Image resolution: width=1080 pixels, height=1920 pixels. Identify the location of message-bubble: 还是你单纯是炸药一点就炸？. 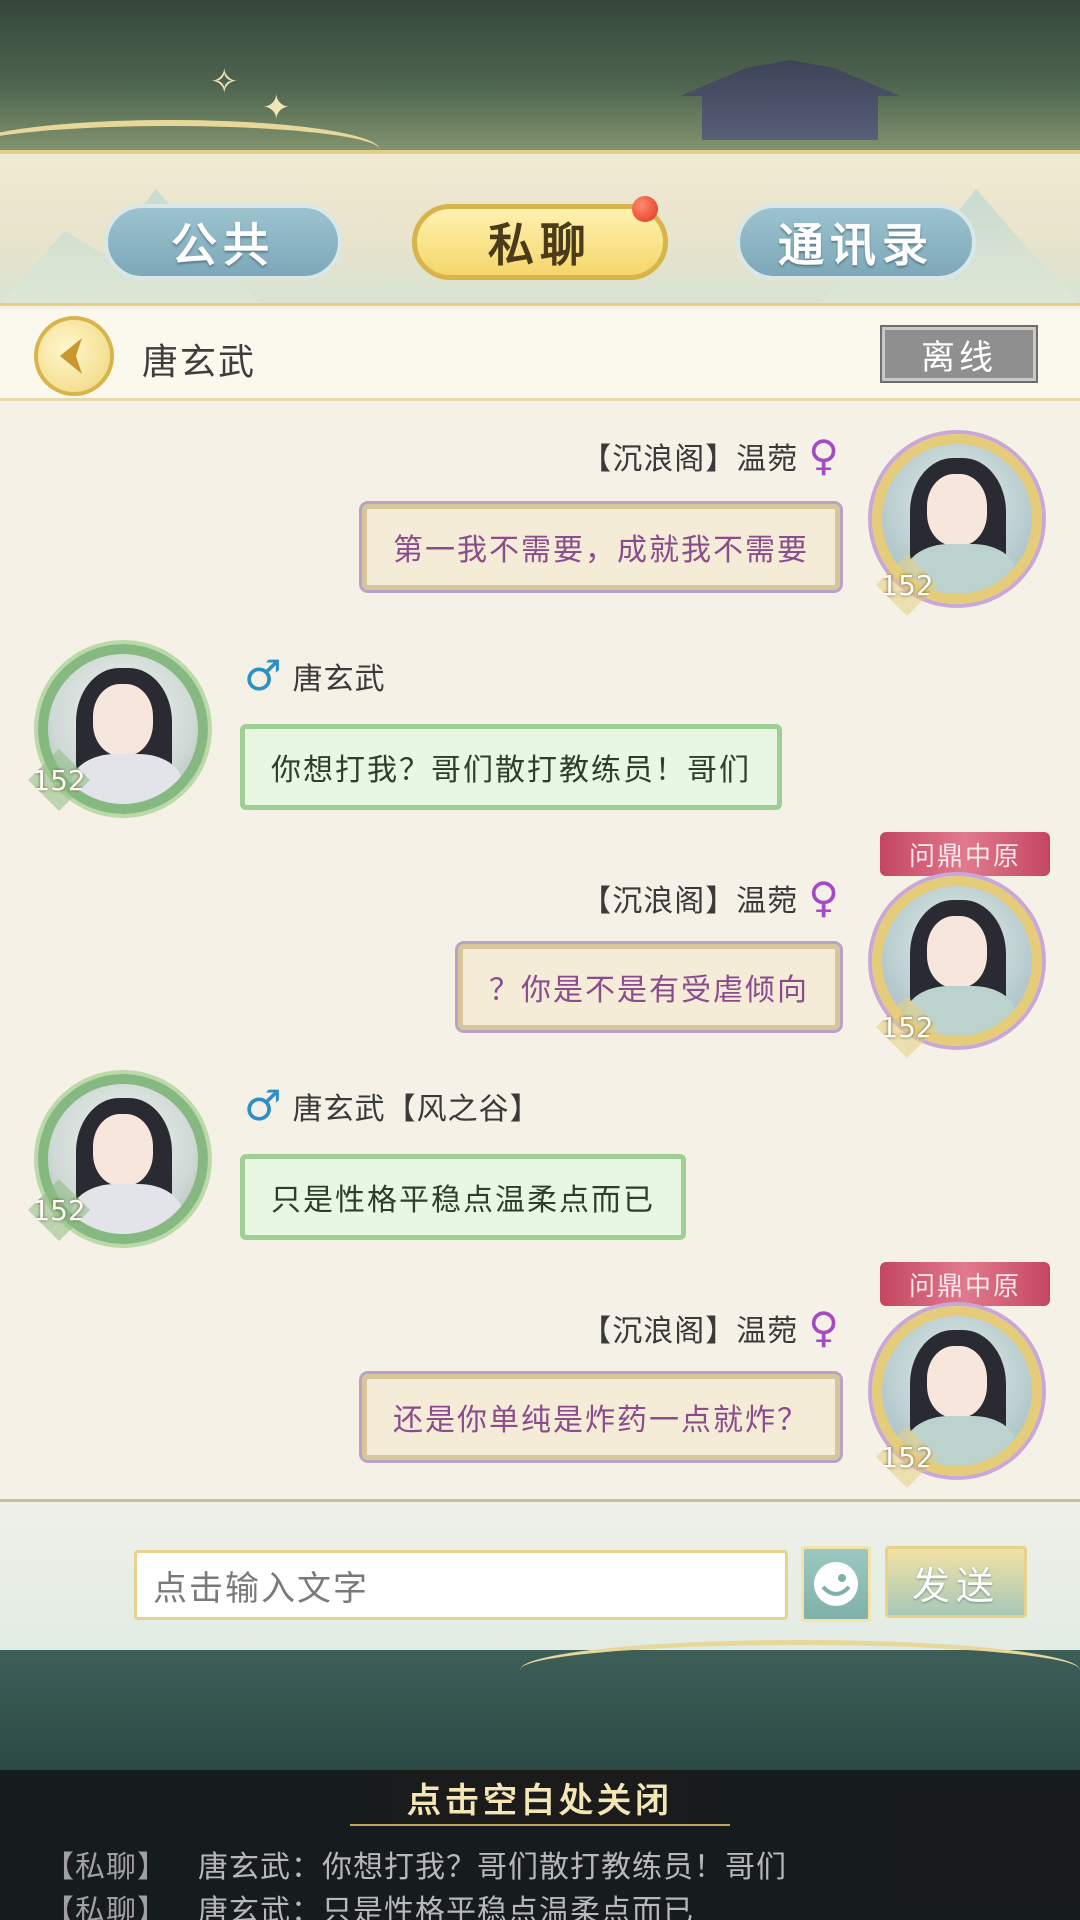
(601, 1417).